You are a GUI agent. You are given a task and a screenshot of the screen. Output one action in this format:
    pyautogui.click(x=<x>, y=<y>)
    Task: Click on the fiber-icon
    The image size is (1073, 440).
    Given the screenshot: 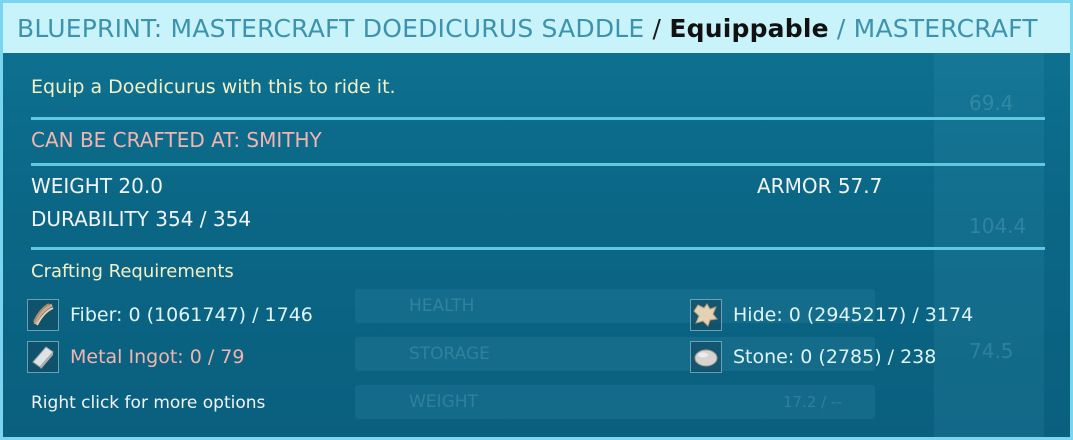 What is the action you would take?
    pyautogui.click(x=43, y=315)
    